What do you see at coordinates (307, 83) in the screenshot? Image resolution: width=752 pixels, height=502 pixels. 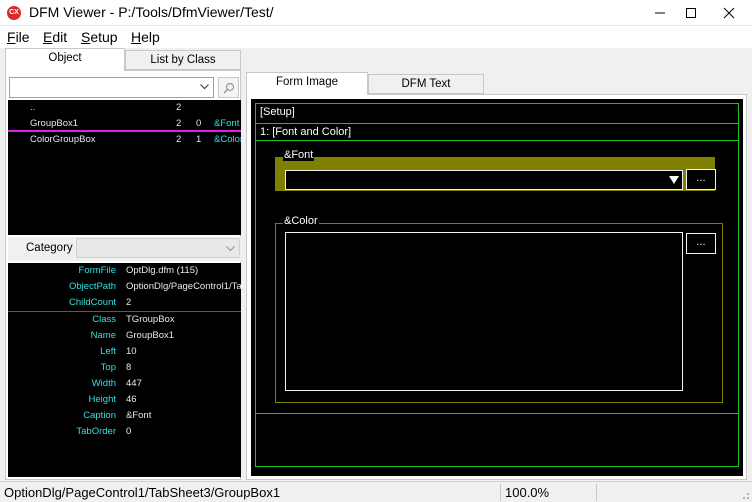 I see `tab-form-image: Form Image` at bounding box center [307, 83].